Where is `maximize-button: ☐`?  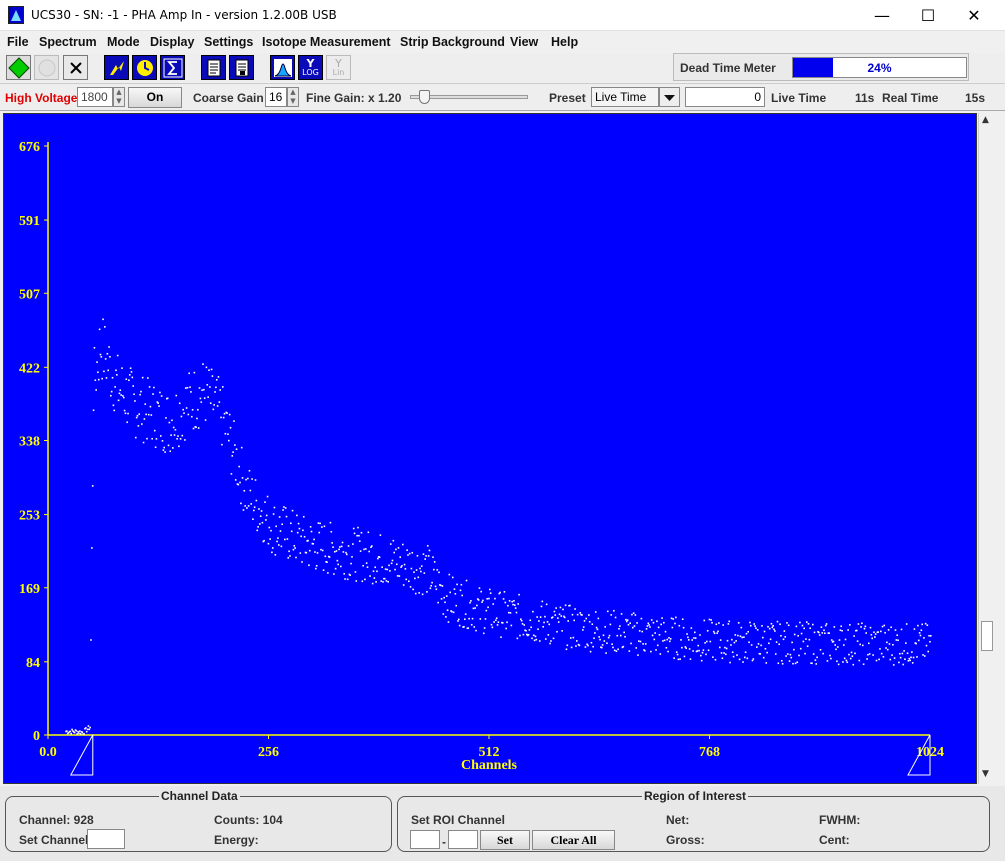 maximize-button: ☐ is located at coordinates (928, 15).